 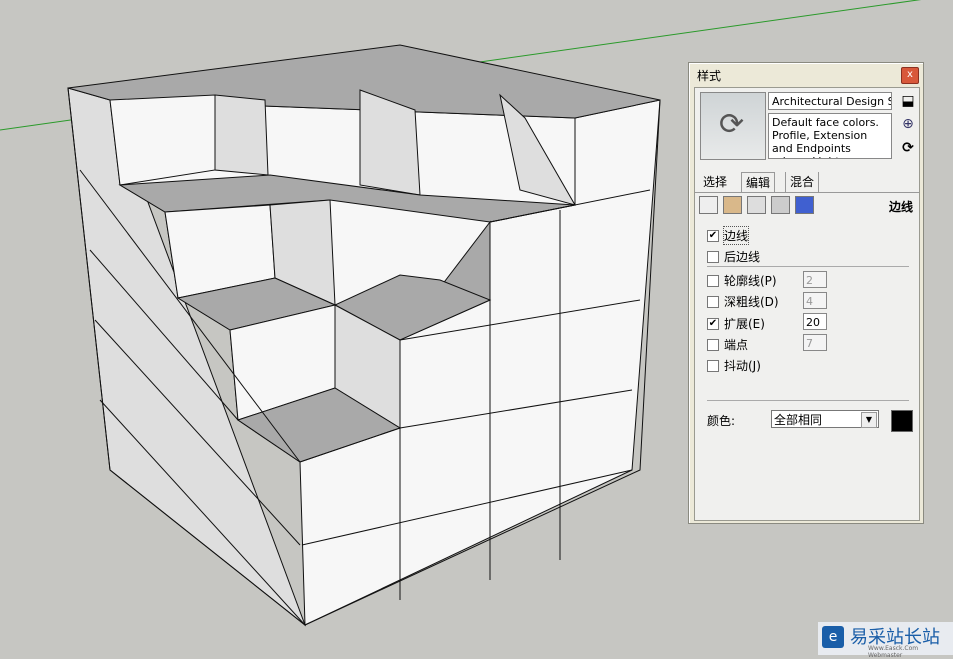 What do you see at coordinates (815, 342) in the screenshot?
I see `endpoints-length-field: 7` at bounding box center [815, 342].